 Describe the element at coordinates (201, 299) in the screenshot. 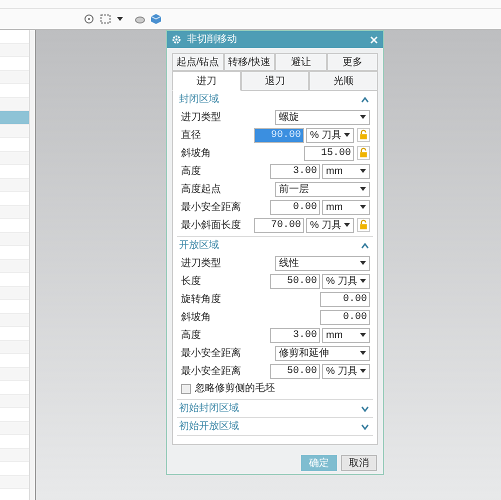

I see `field-label: 旋转角度` at that location.